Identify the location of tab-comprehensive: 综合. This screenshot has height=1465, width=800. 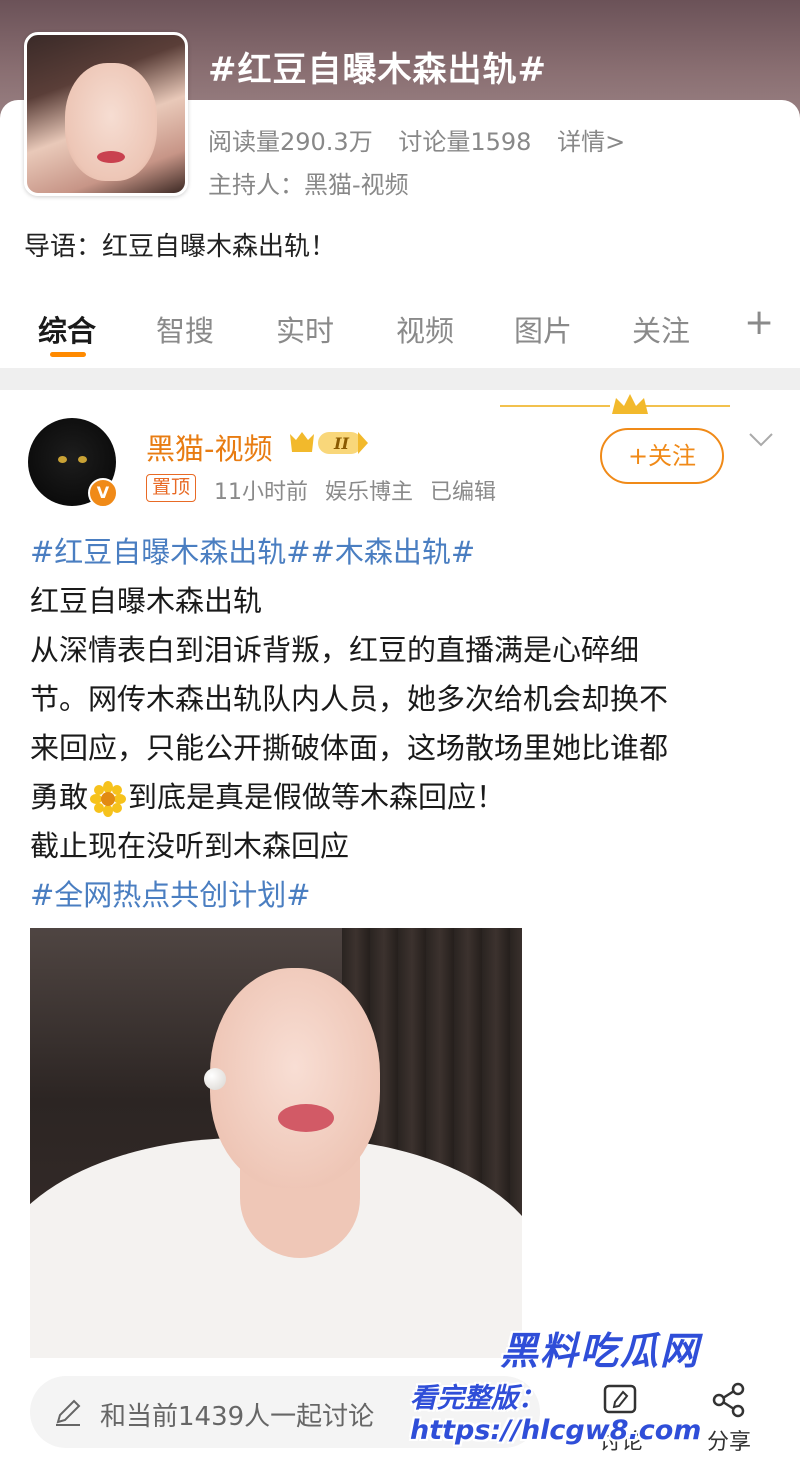
(67, 329).